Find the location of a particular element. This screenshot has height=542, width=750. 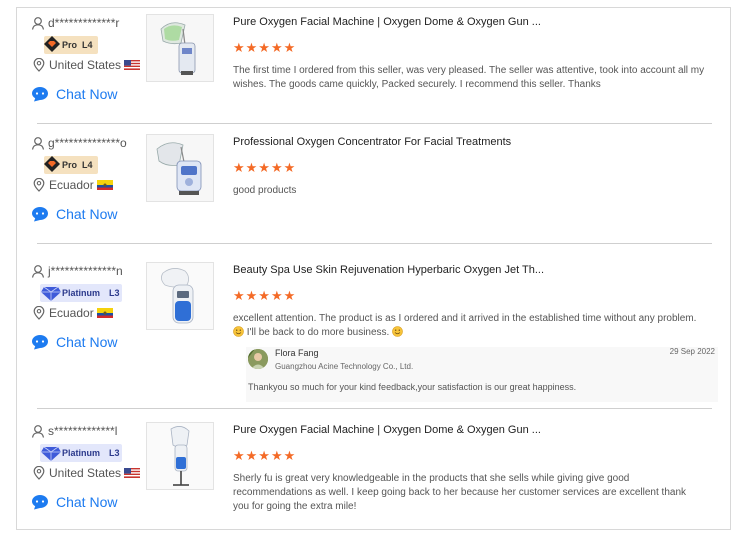

buyer-name-text: d*************r is located at coordinates (84, 23).